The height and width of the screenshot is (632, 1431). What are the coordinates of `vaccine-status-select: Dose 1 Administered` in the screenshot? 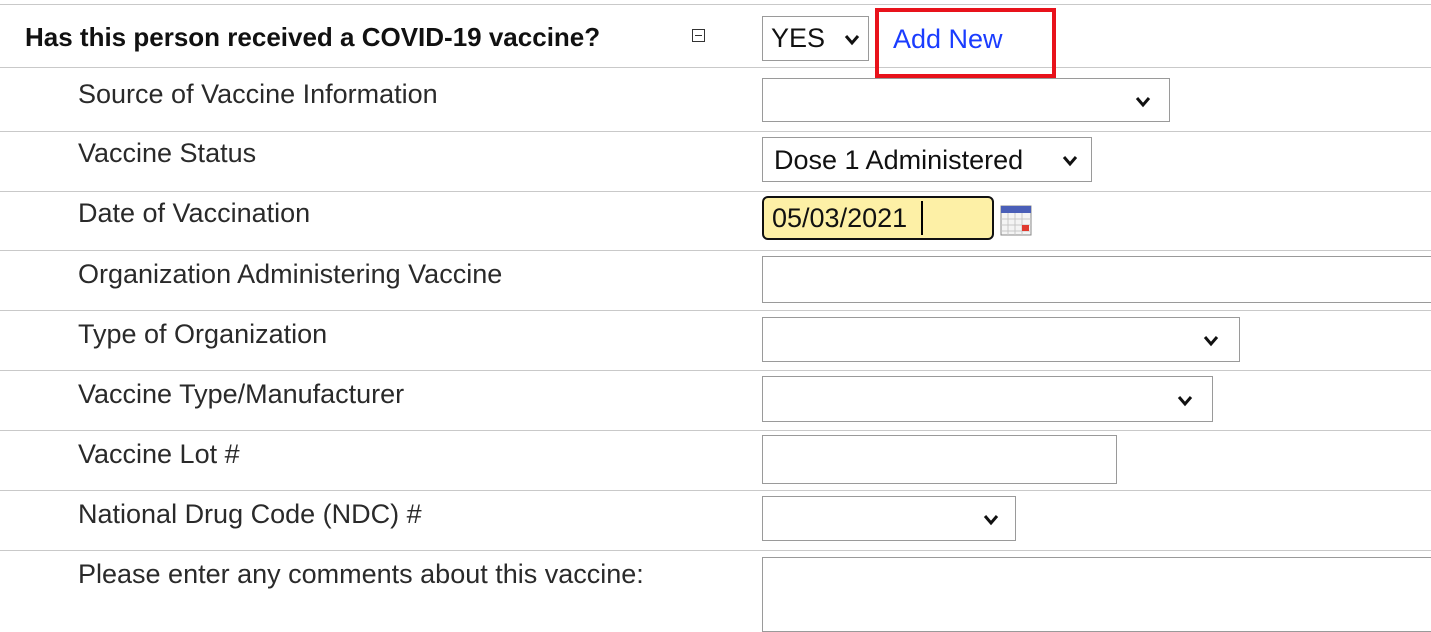 It's located at (927, 159).